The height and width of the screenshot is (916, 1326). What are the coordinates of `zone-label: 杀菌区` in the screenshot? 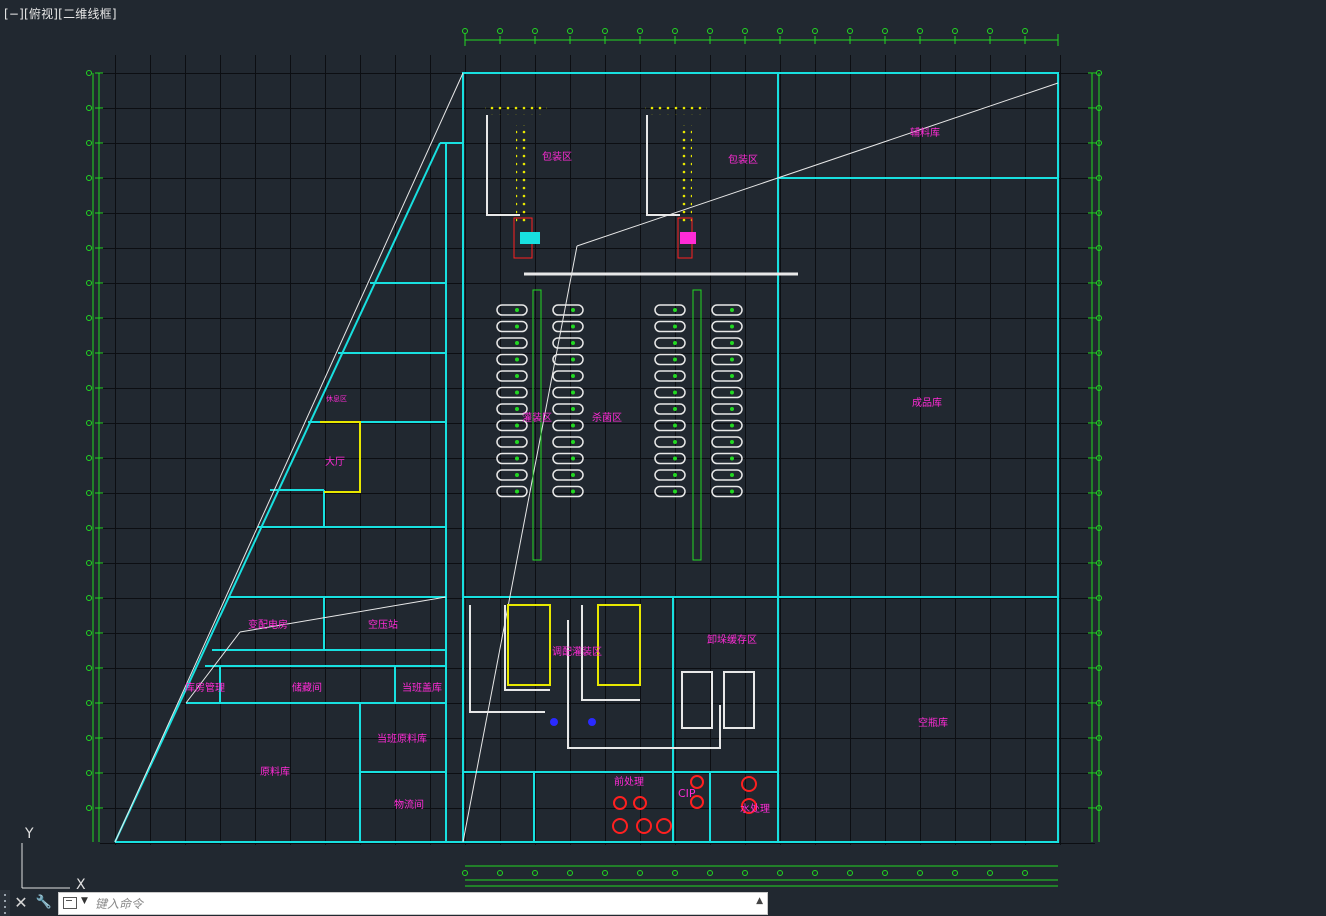 It's located at (607, 417).